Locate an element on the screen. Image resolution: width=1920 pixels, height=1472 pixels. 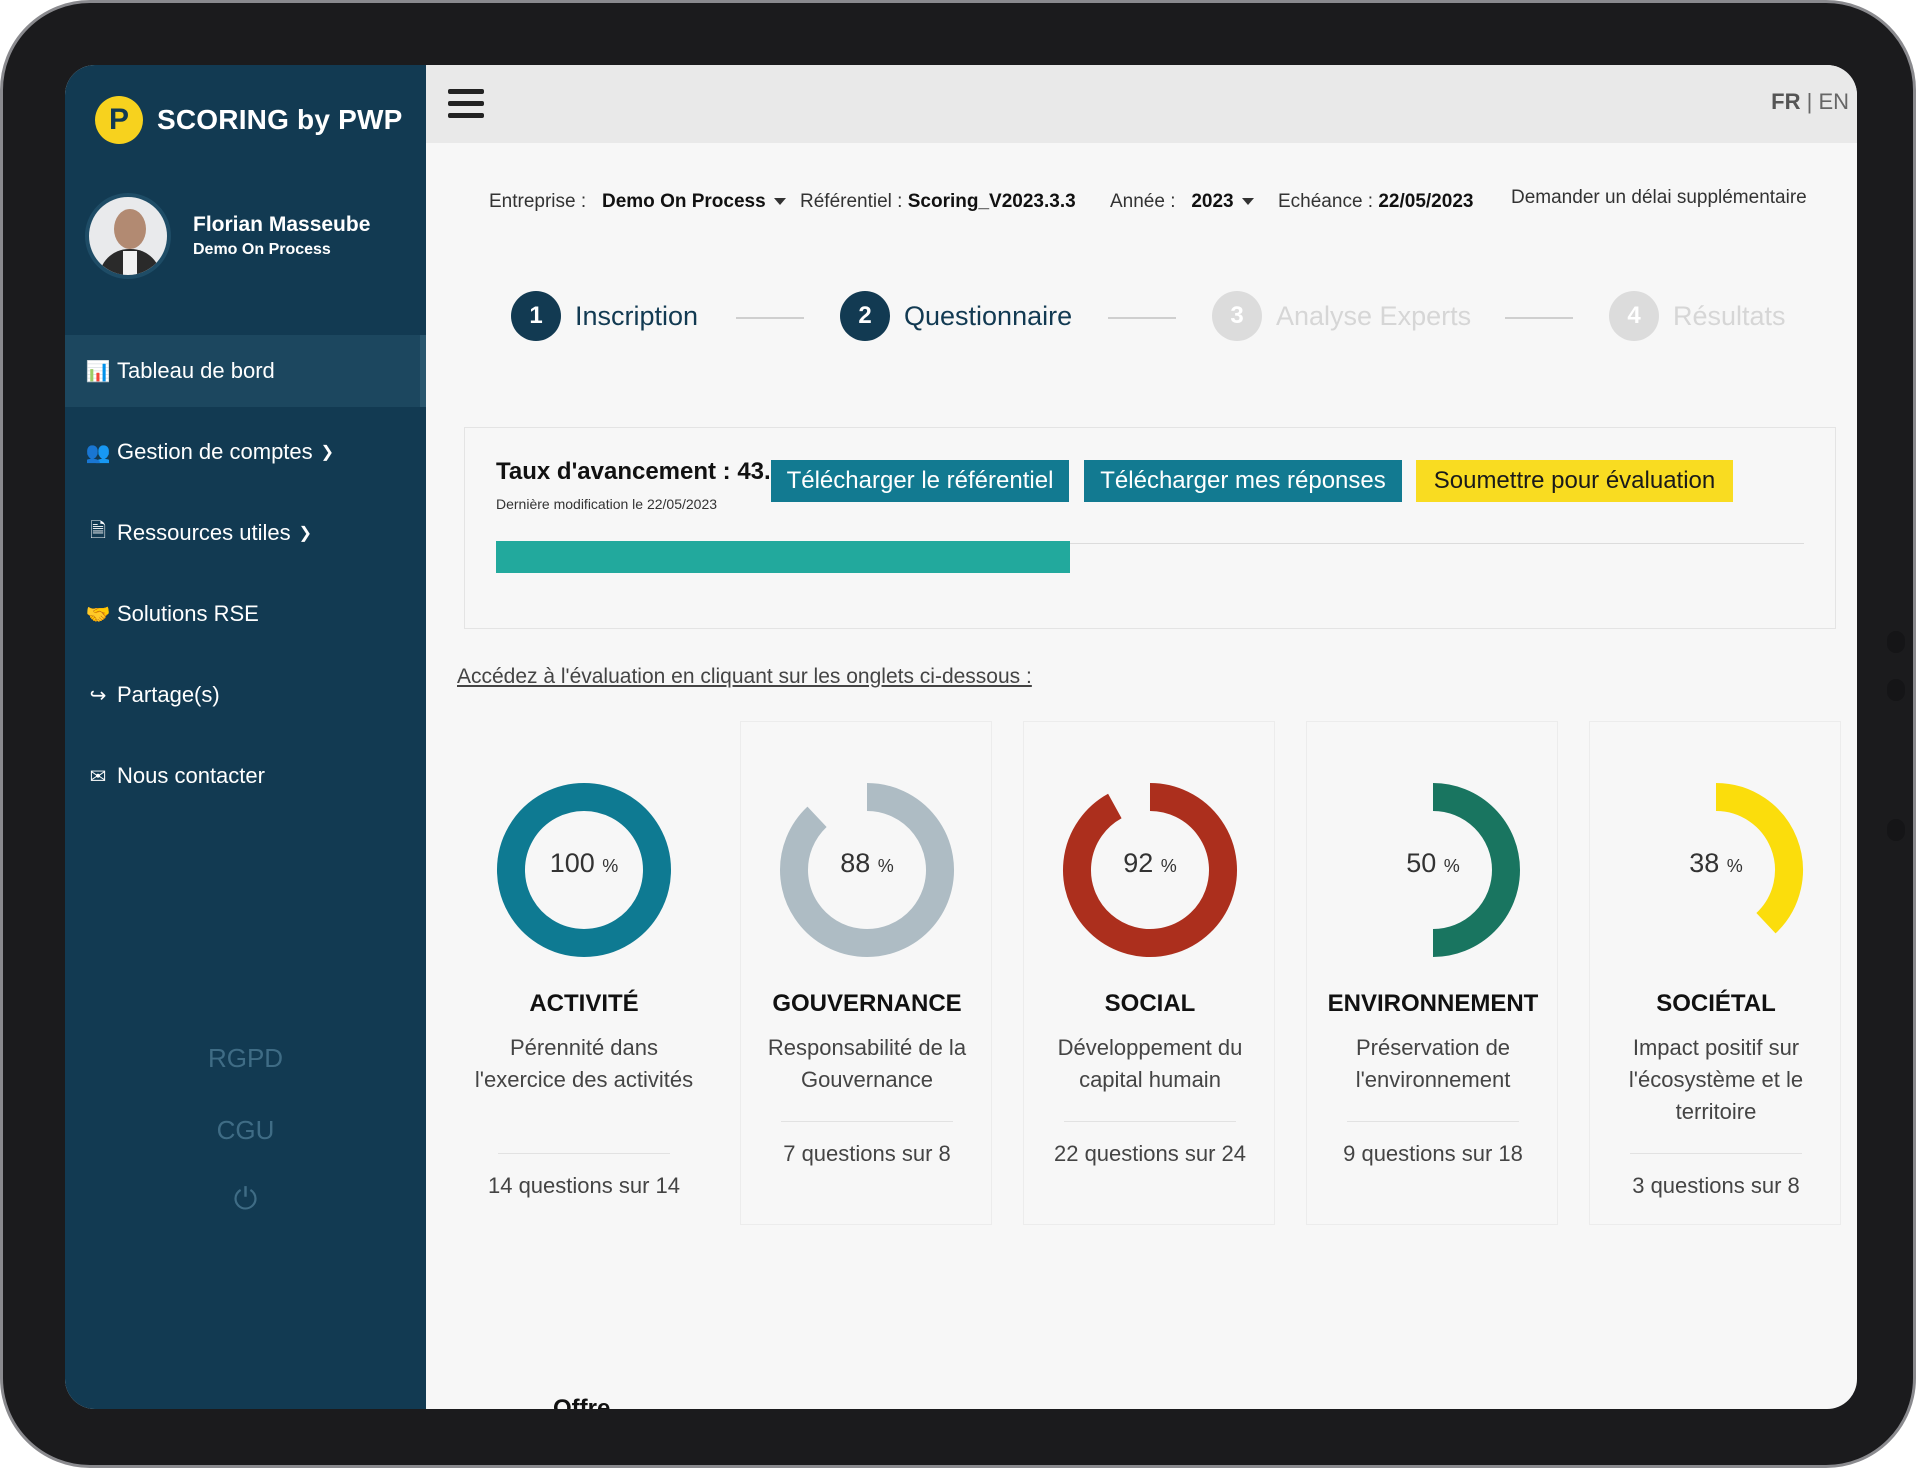
sidebar-item-nous-contacter: ✉ Nous contacter is located at coordinates (245, 776).